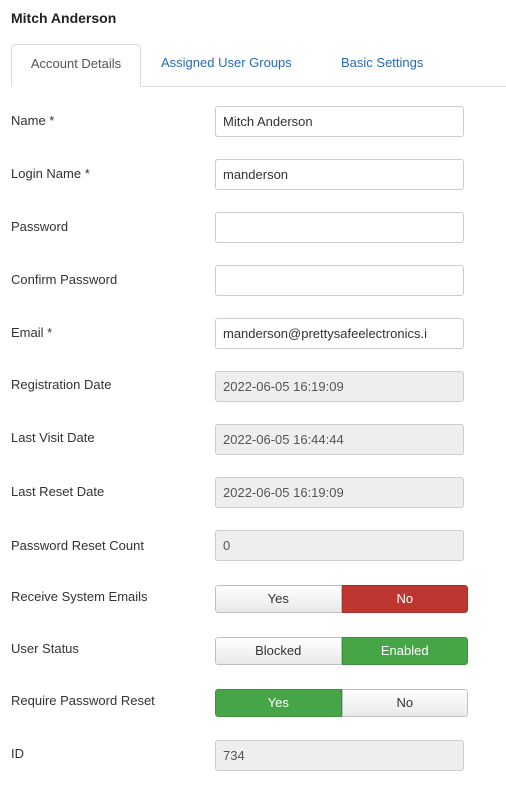 The image size is (506, 790). Describe the element at coordinates (33, 120) in the screenshot. I see `name-label: Name *` at that location.